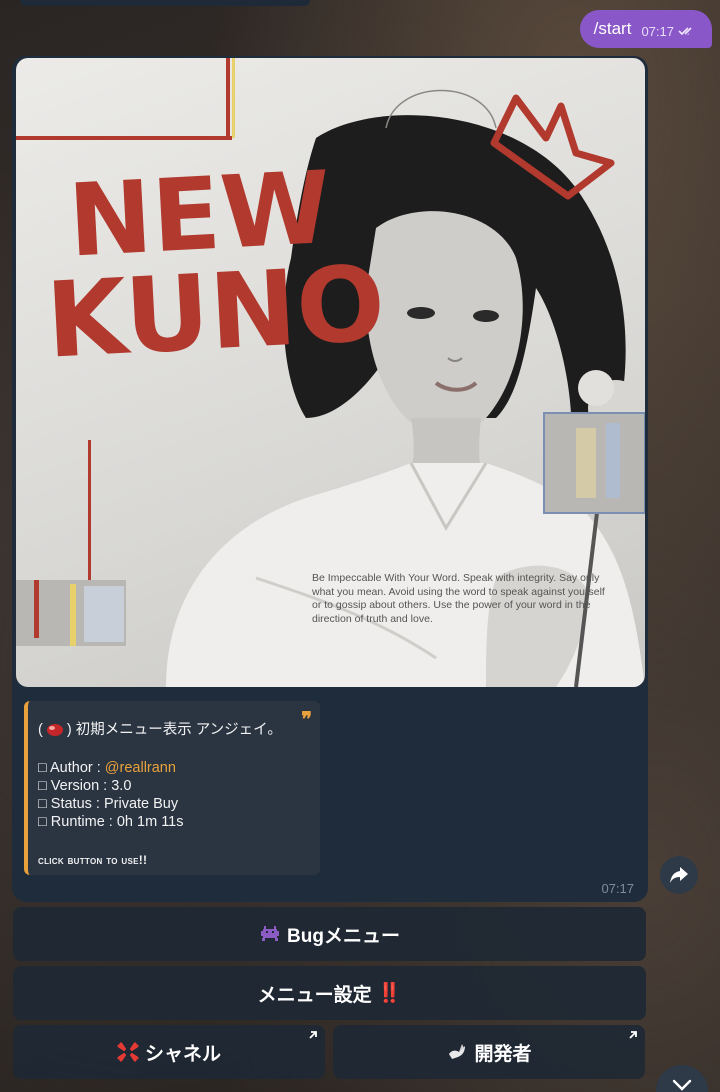  Describe the element at coordinates (140, 768) in the screenshot. I see `author-link: @reallrann` at that location.